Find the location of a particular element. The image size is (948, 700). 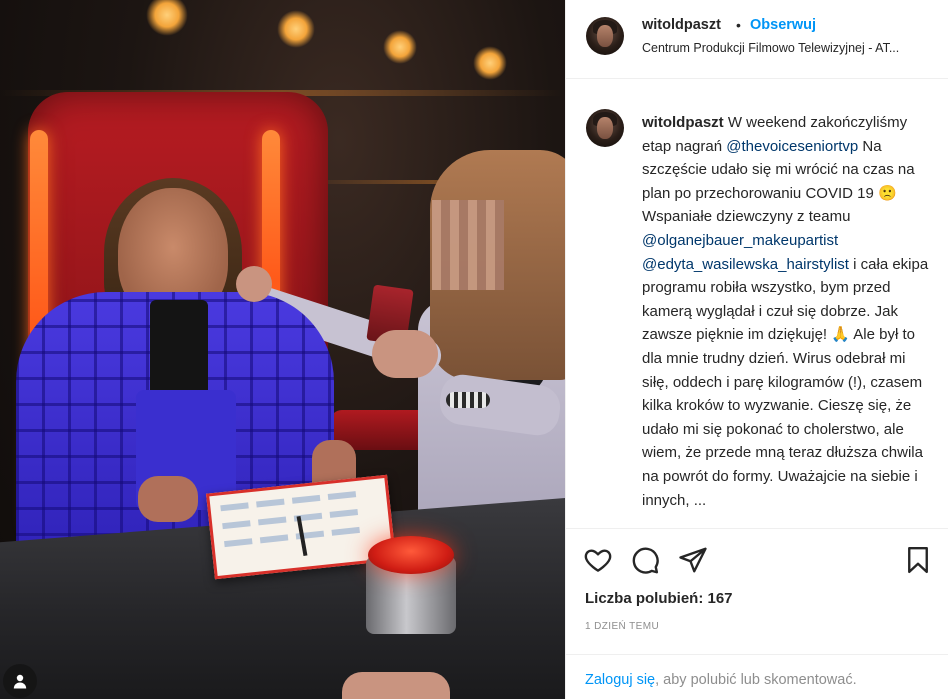

login-prompt-text: , aby polubić lub skomentować. is located at coordinates (756, 680).